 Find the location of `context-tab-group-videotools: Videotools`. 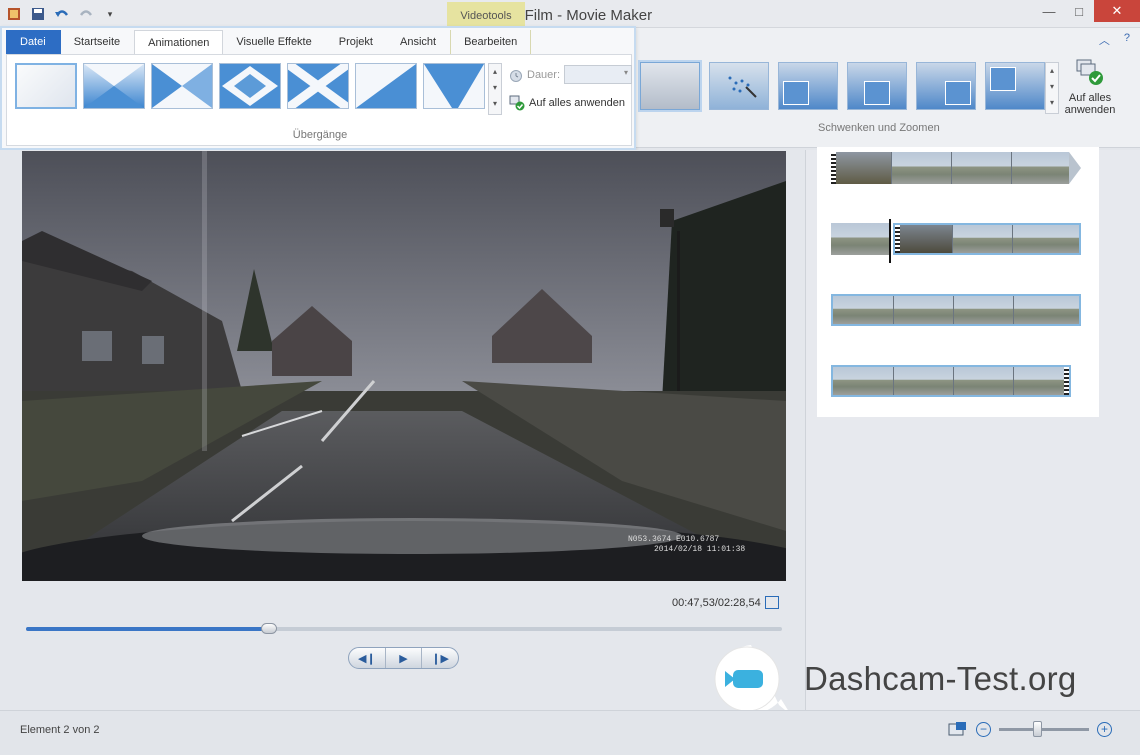

context-tab-group-videotools: Videotools is located at coordinates (486, 15).